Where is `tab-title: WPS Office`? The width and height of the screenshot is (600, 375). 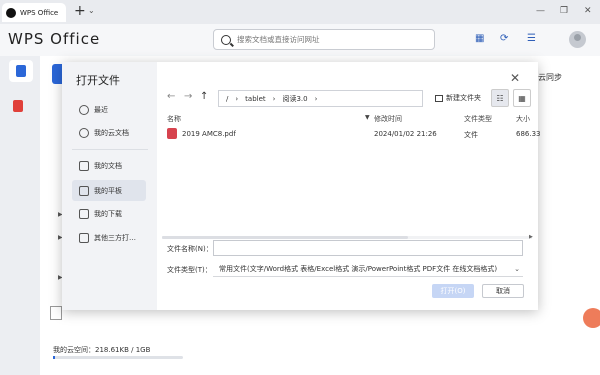
tab-title: WPS Office is located at coordinates (39, 12).